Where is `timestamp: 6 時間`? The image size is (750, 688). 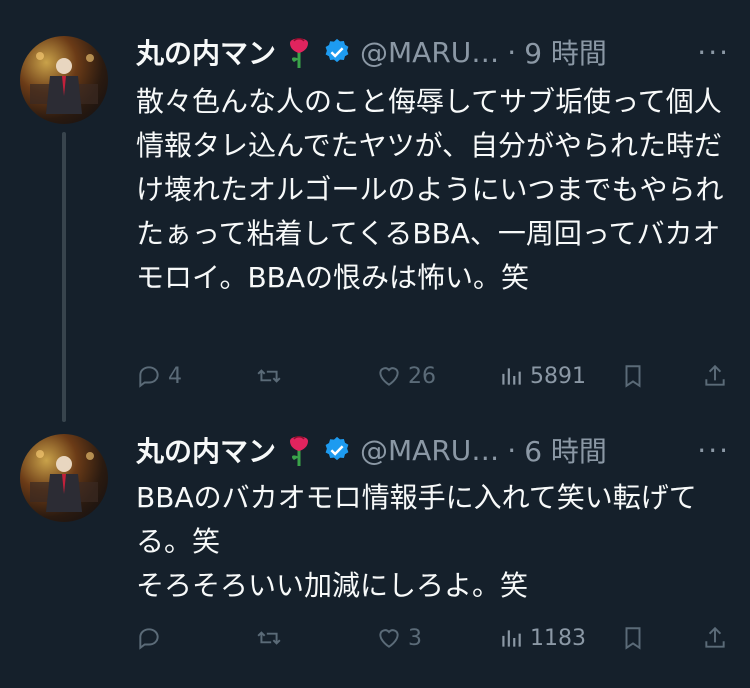
timestamp: 6 時間 is located at coordinates (565, 450).